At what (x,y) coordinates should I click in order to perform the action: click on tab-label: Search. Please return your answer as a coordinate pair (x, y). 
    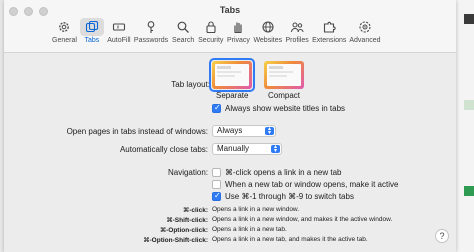
    Looking at the image, I should click on (183, 40).